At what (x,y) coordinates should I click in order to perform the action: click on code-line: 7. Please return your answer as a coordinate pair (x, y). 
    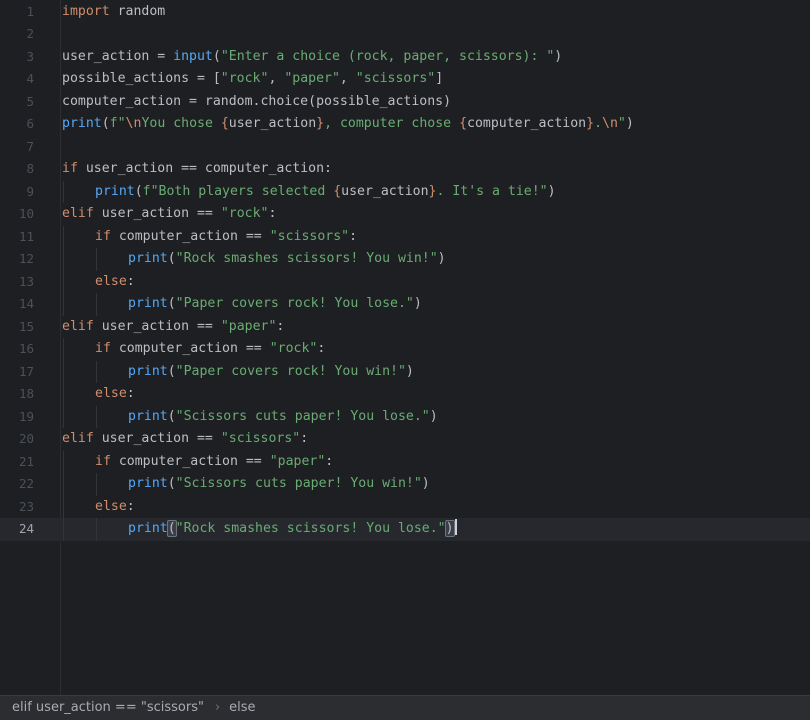
    Looking at the image, I should click on (405, 147).